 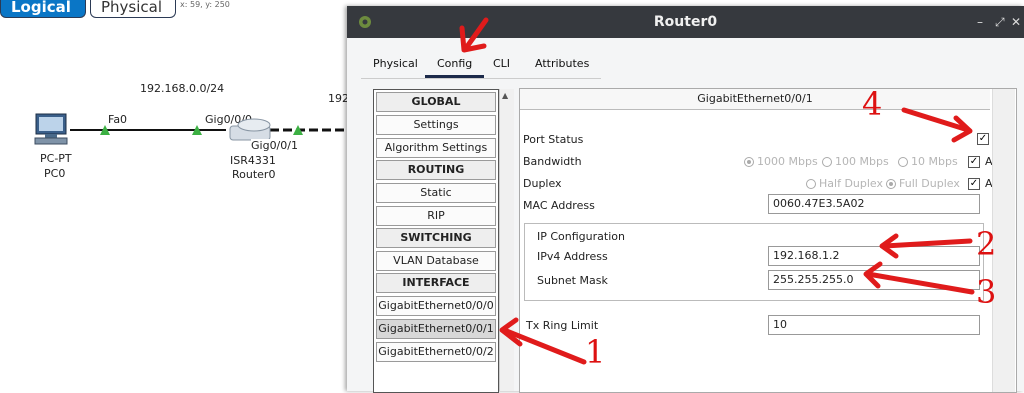 I want to click on port-status-label: Port Status, so click(x=553, y=139).